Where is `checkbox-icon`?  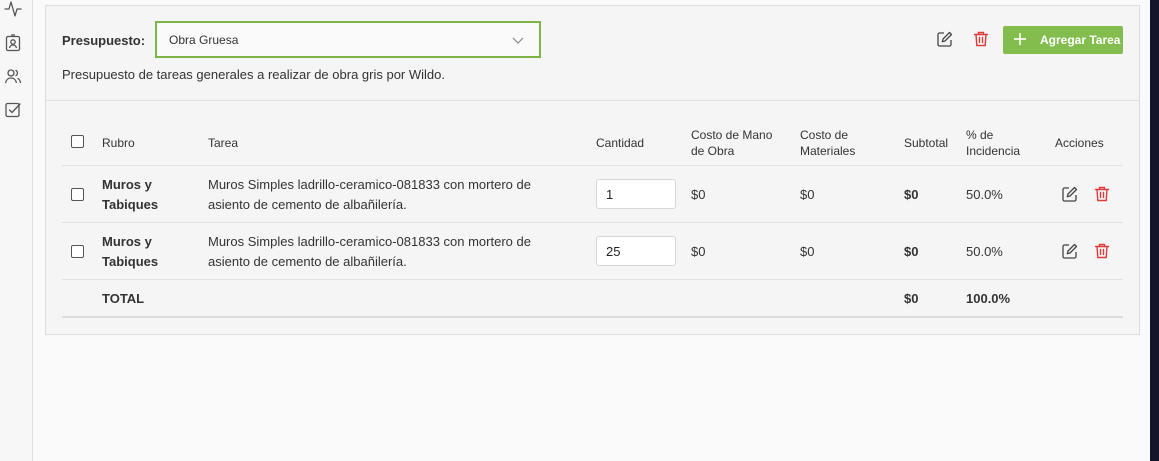
checkbox-icon is located at coordinates (13, 110).